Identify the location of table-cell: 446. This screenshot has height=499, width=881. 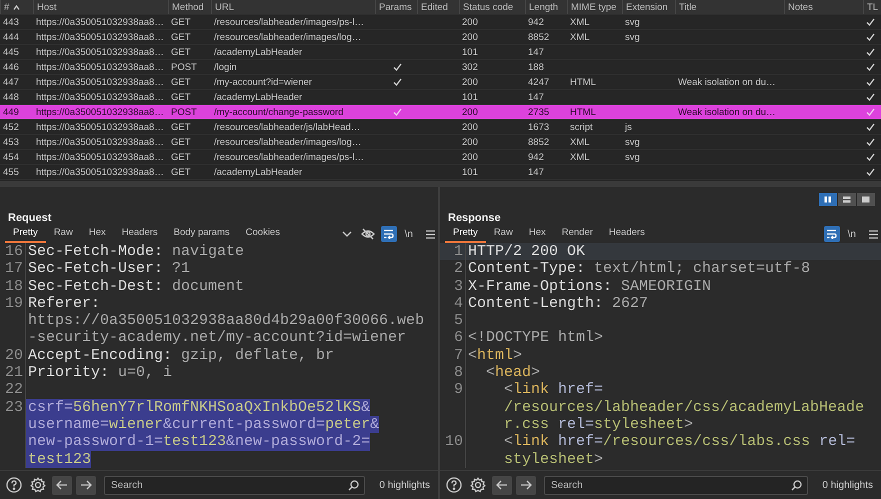
(11, 67).